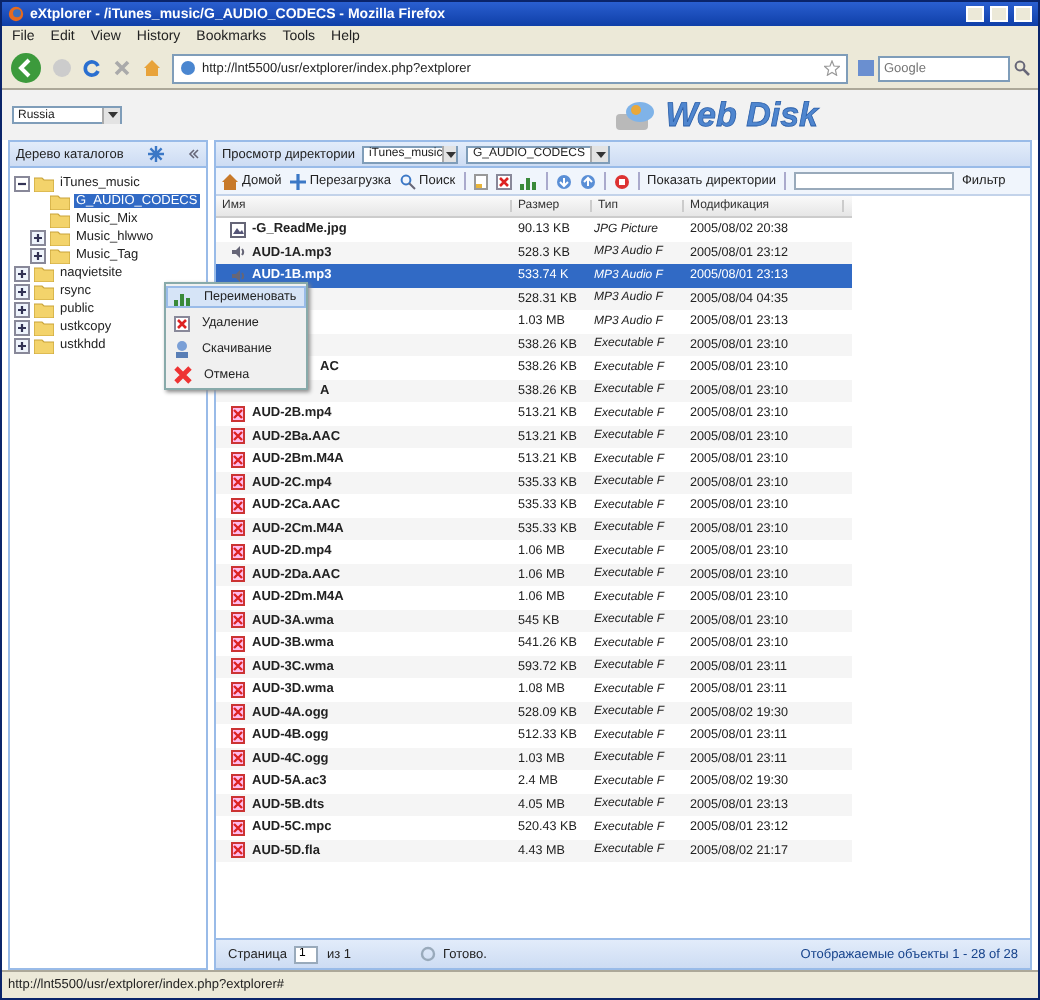 The height and width of the screenshot is (1000, 1040). Describe the element at coordinates (16, 14) in the screenshot. I see `firefox-icon` at that location.